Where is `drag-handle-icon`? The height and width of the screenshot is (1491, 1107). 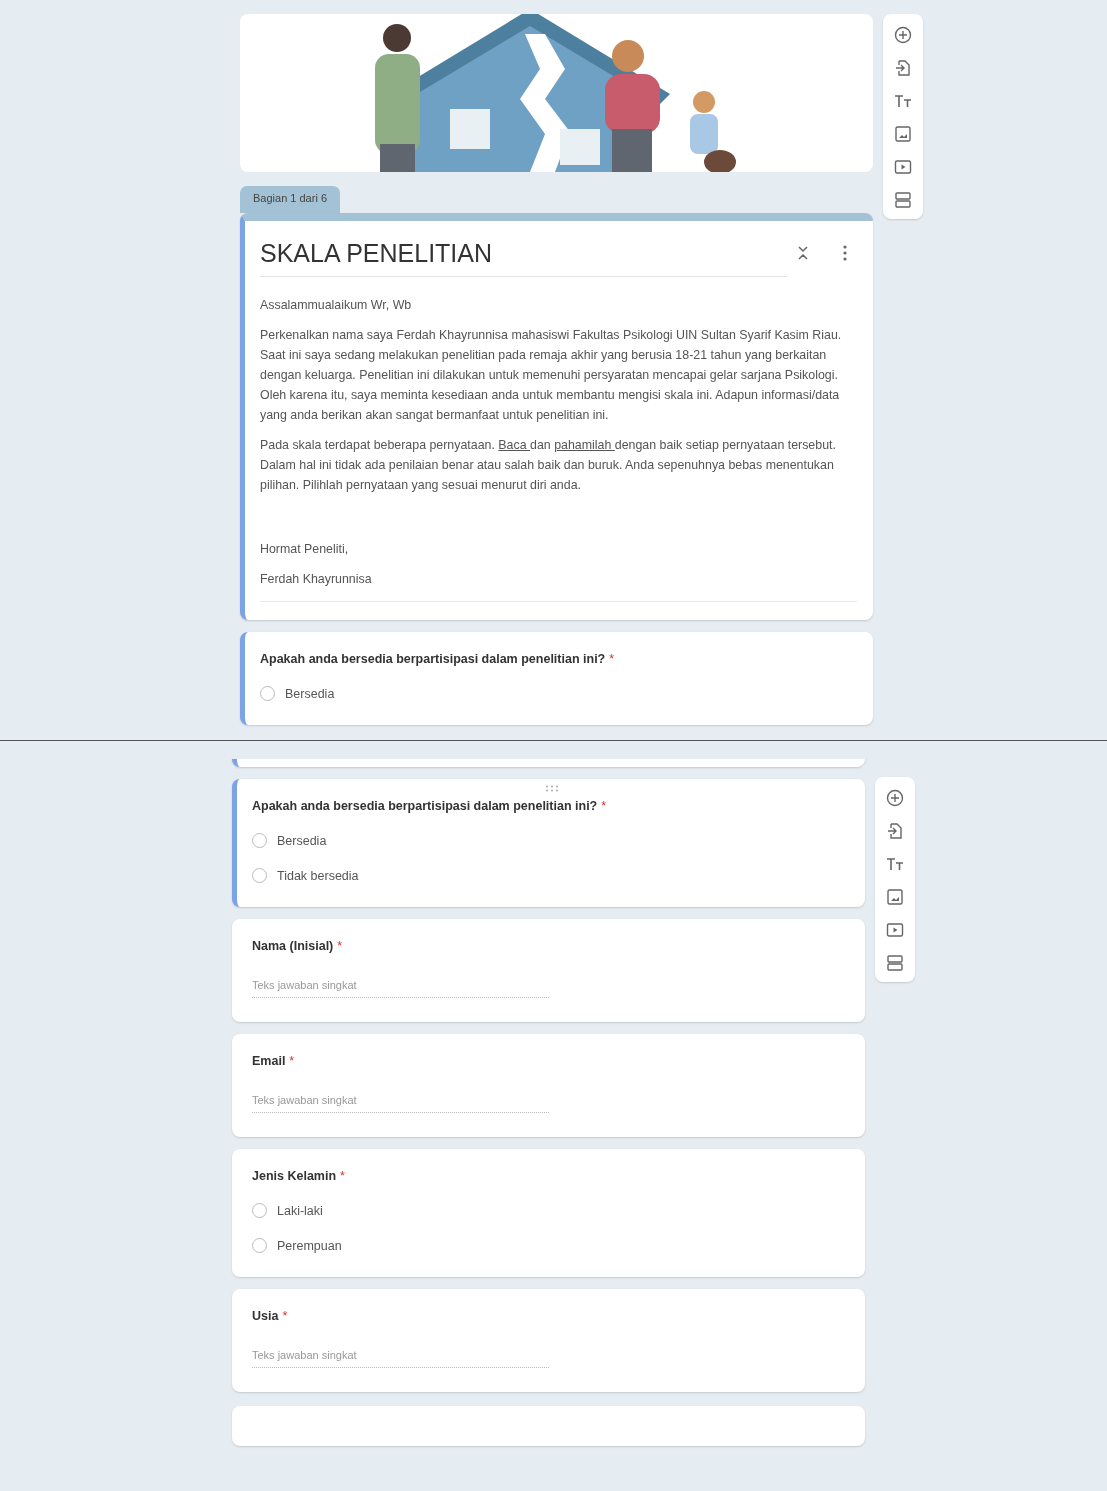 drag-handle-icon is located at coordinates (552, 788).